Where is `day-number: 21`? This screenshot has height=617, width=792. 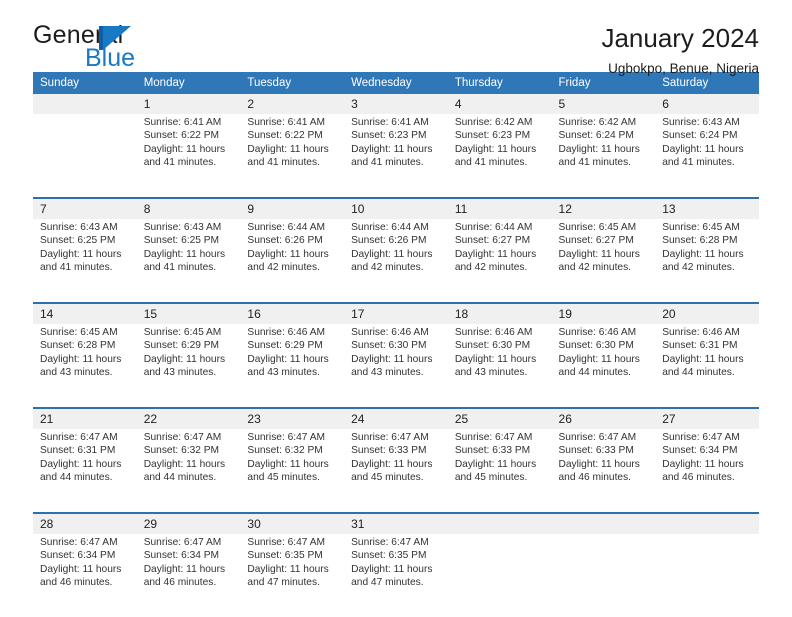
day-number: 21 is located at coordinates (85, 418).